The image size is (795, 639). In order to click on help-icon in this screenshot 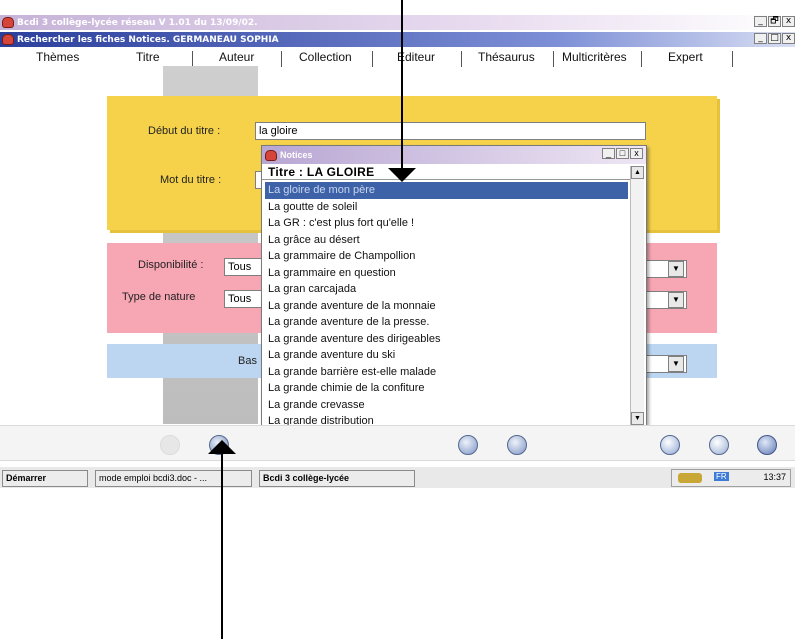, I will do `click(767, 445)`.